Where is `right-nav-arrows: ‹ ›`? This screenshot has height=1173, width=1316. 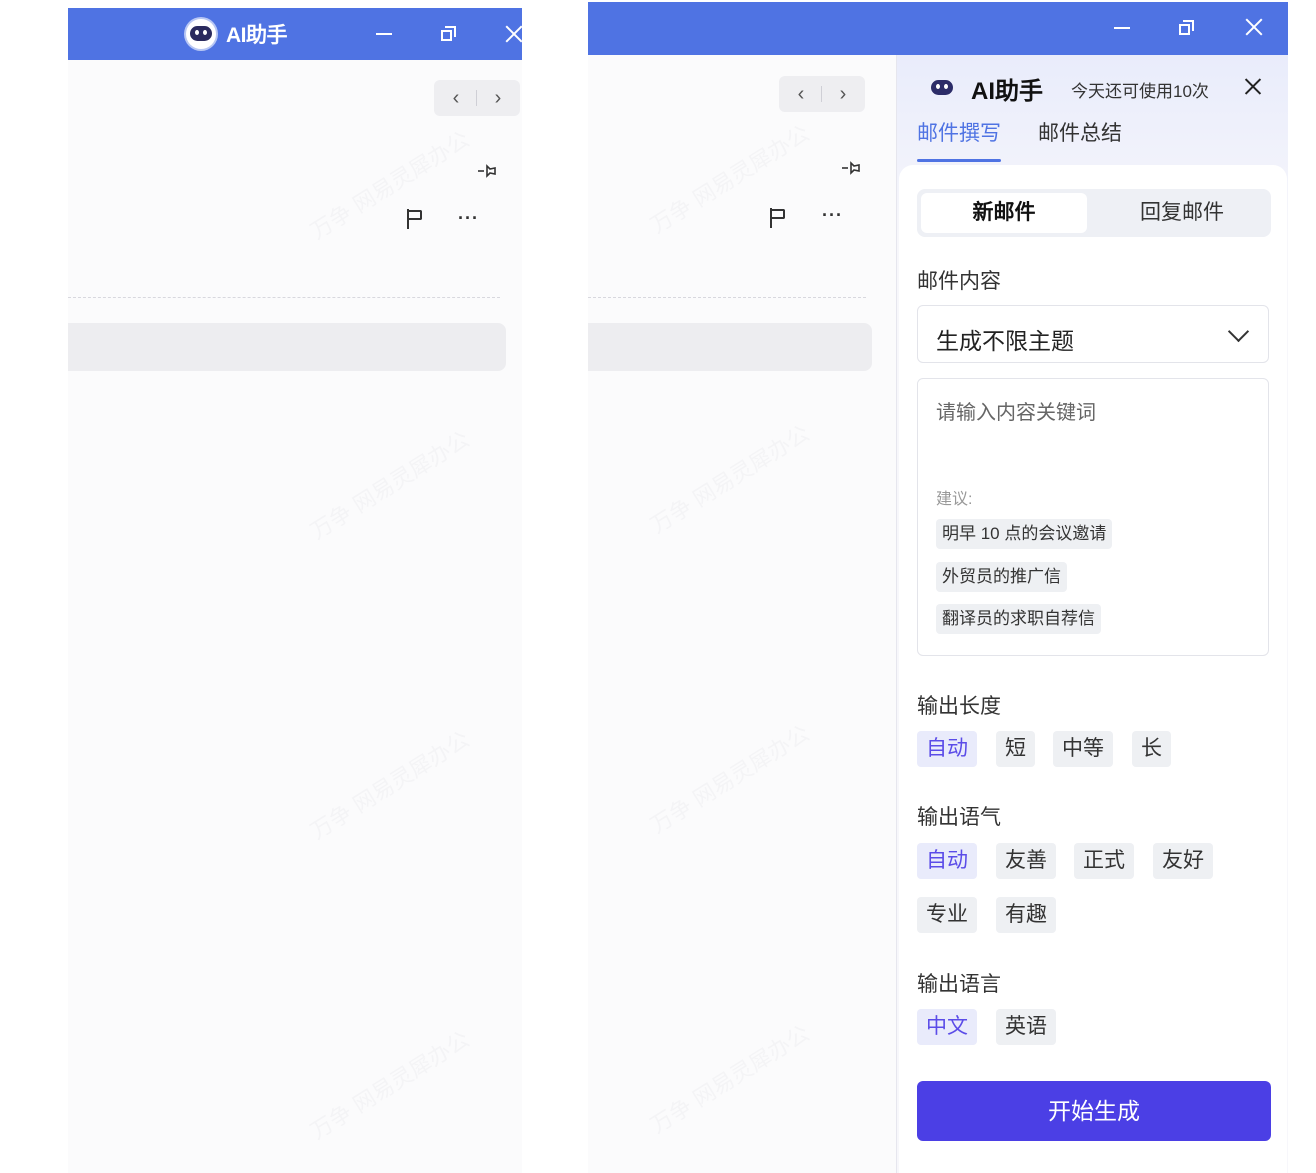
right-nav-arrows: ‹ › is located at coordinates (822, 94).